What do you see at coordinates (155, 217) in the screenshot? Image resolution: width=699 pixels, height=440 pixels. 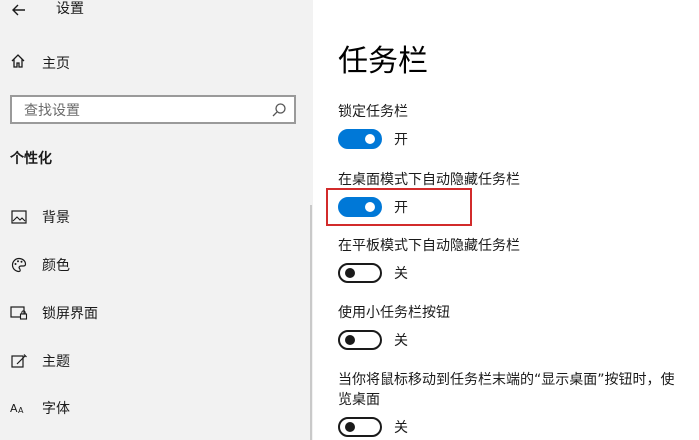 I see `sidebar-item-background: 背景` at bounding box center [155, 217].